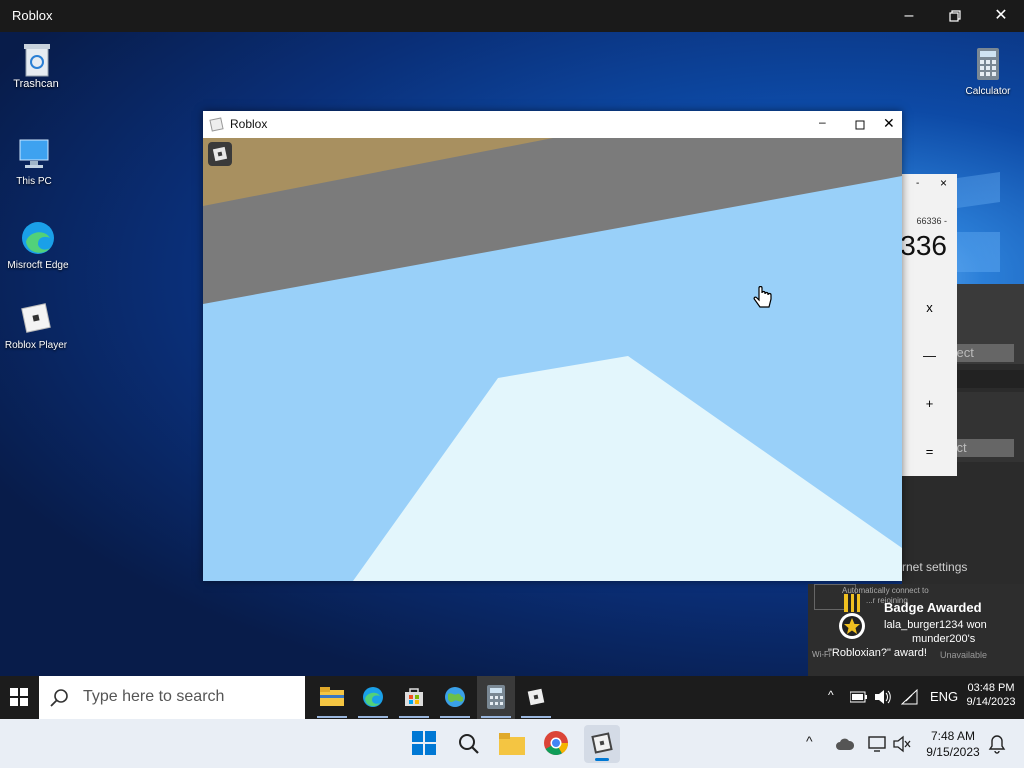 The image size is (1024, 768). I want to click on outer-window-titlebar: Roblox – ✕, so click(512, 16).